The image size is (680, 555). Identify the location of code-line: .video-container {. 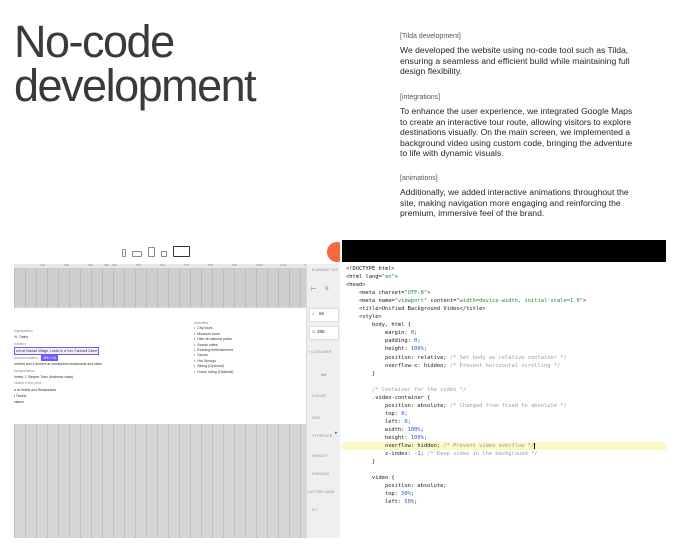
(388, 397).